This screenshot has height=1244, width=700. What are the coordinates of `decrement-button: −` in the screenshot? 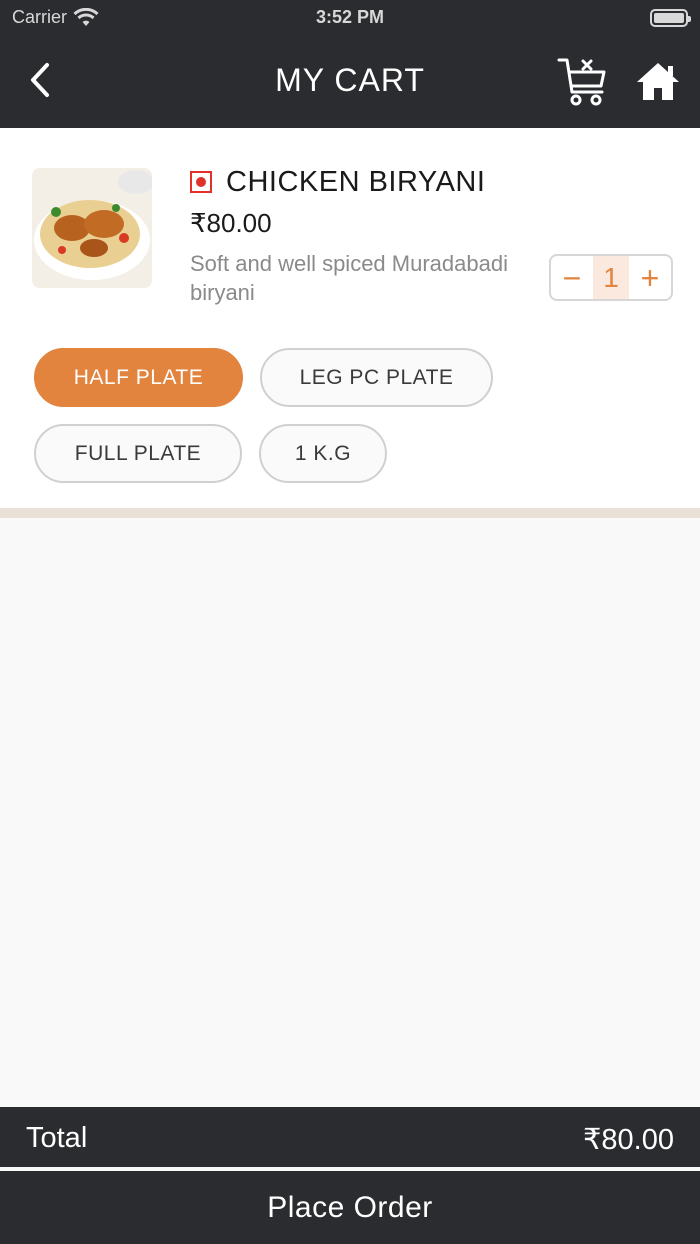 It's located at (572, 277).